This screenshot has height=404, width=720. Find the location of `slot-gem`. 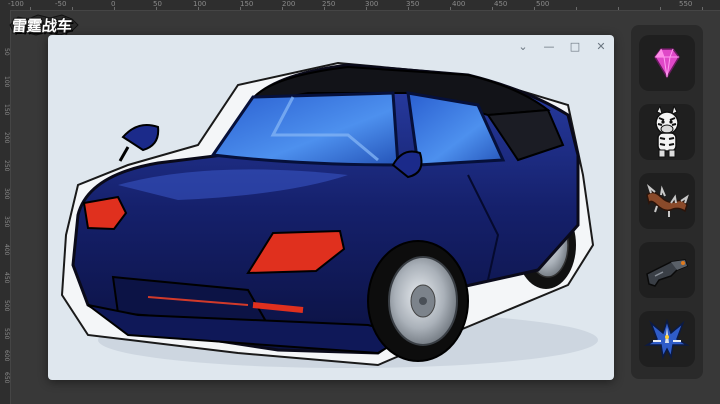

slot-gem is located at coordinates (667, 63).